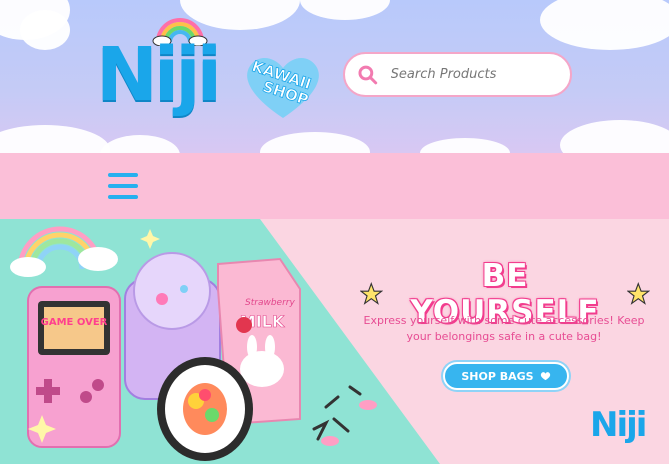 The height and width of the screenshot is (464, 669). I want to click on shop-bags-button: SHOP BAGS, so click(506, 376).